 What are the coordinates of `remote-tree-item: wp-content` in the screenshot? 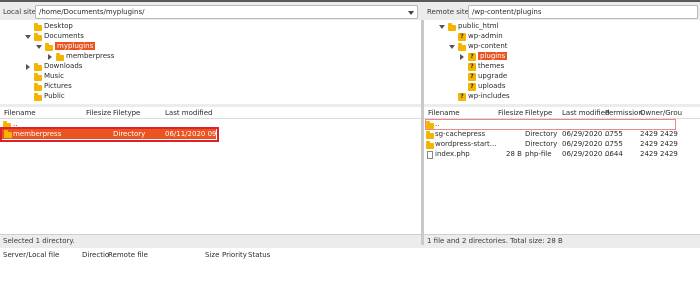 It's located at (562, 47).